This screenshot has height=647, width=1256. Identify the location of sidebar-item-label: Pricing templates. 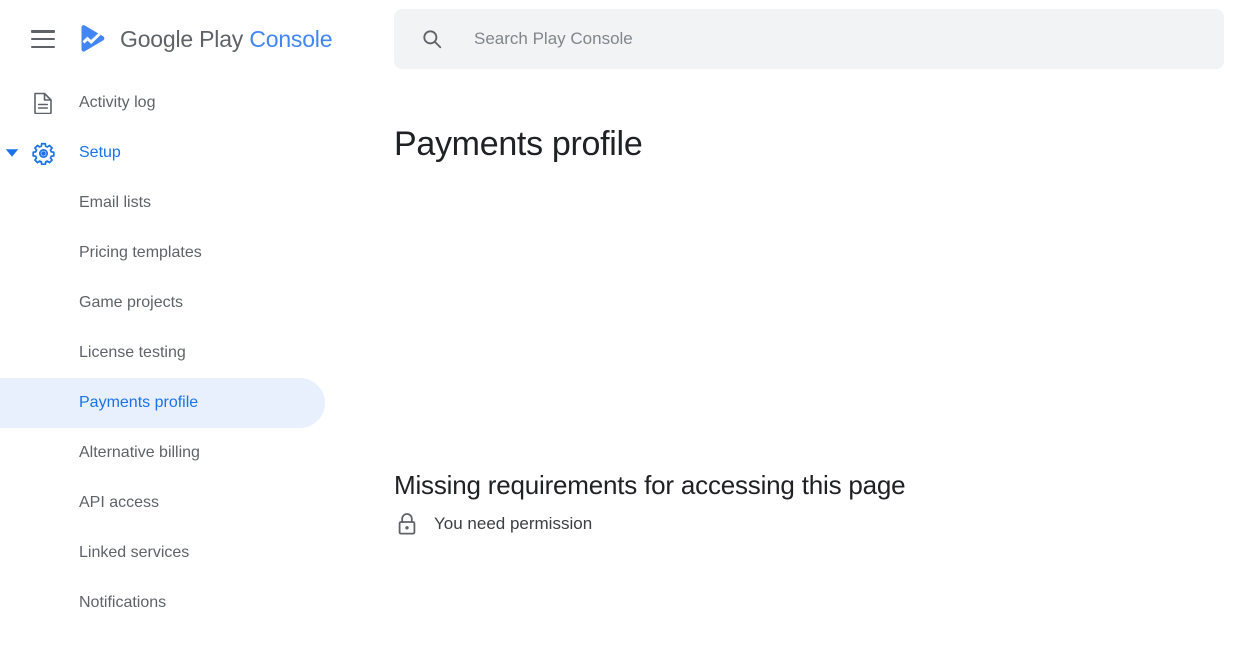
(140, 252).